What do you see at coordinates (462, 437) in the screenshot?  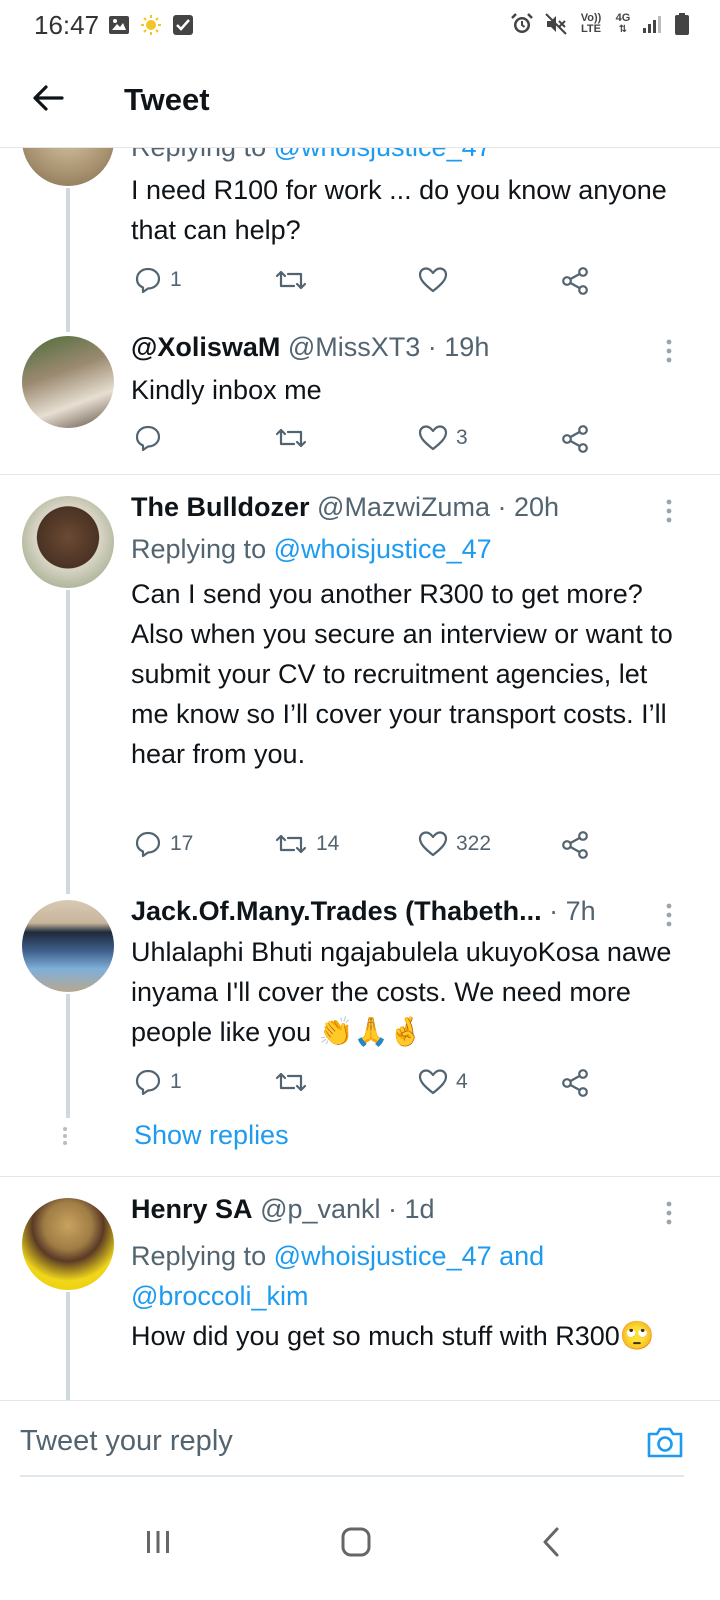 I see `like-count: 3` at bounding box center [462, 437].